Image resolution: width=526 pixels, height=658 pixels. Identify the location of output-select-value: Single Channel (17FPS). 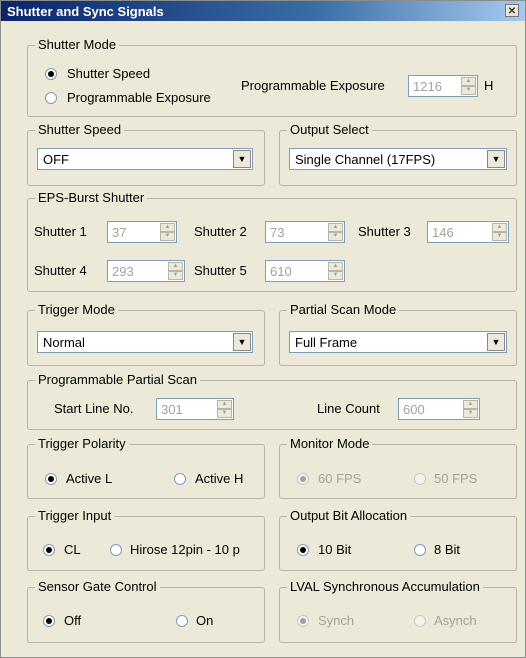
(365, 159).